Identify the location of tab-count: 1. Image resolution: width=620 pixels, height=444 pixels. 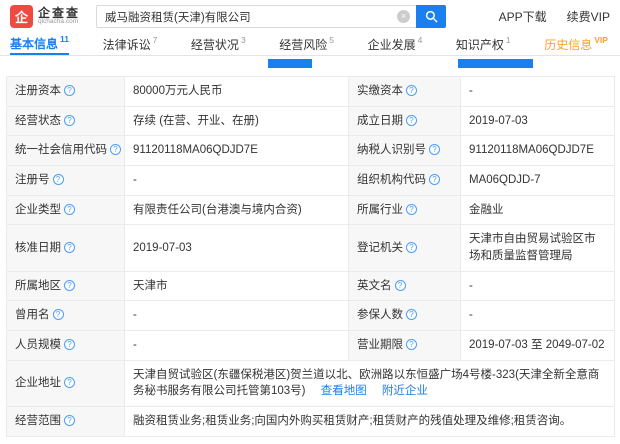
(508, 40).